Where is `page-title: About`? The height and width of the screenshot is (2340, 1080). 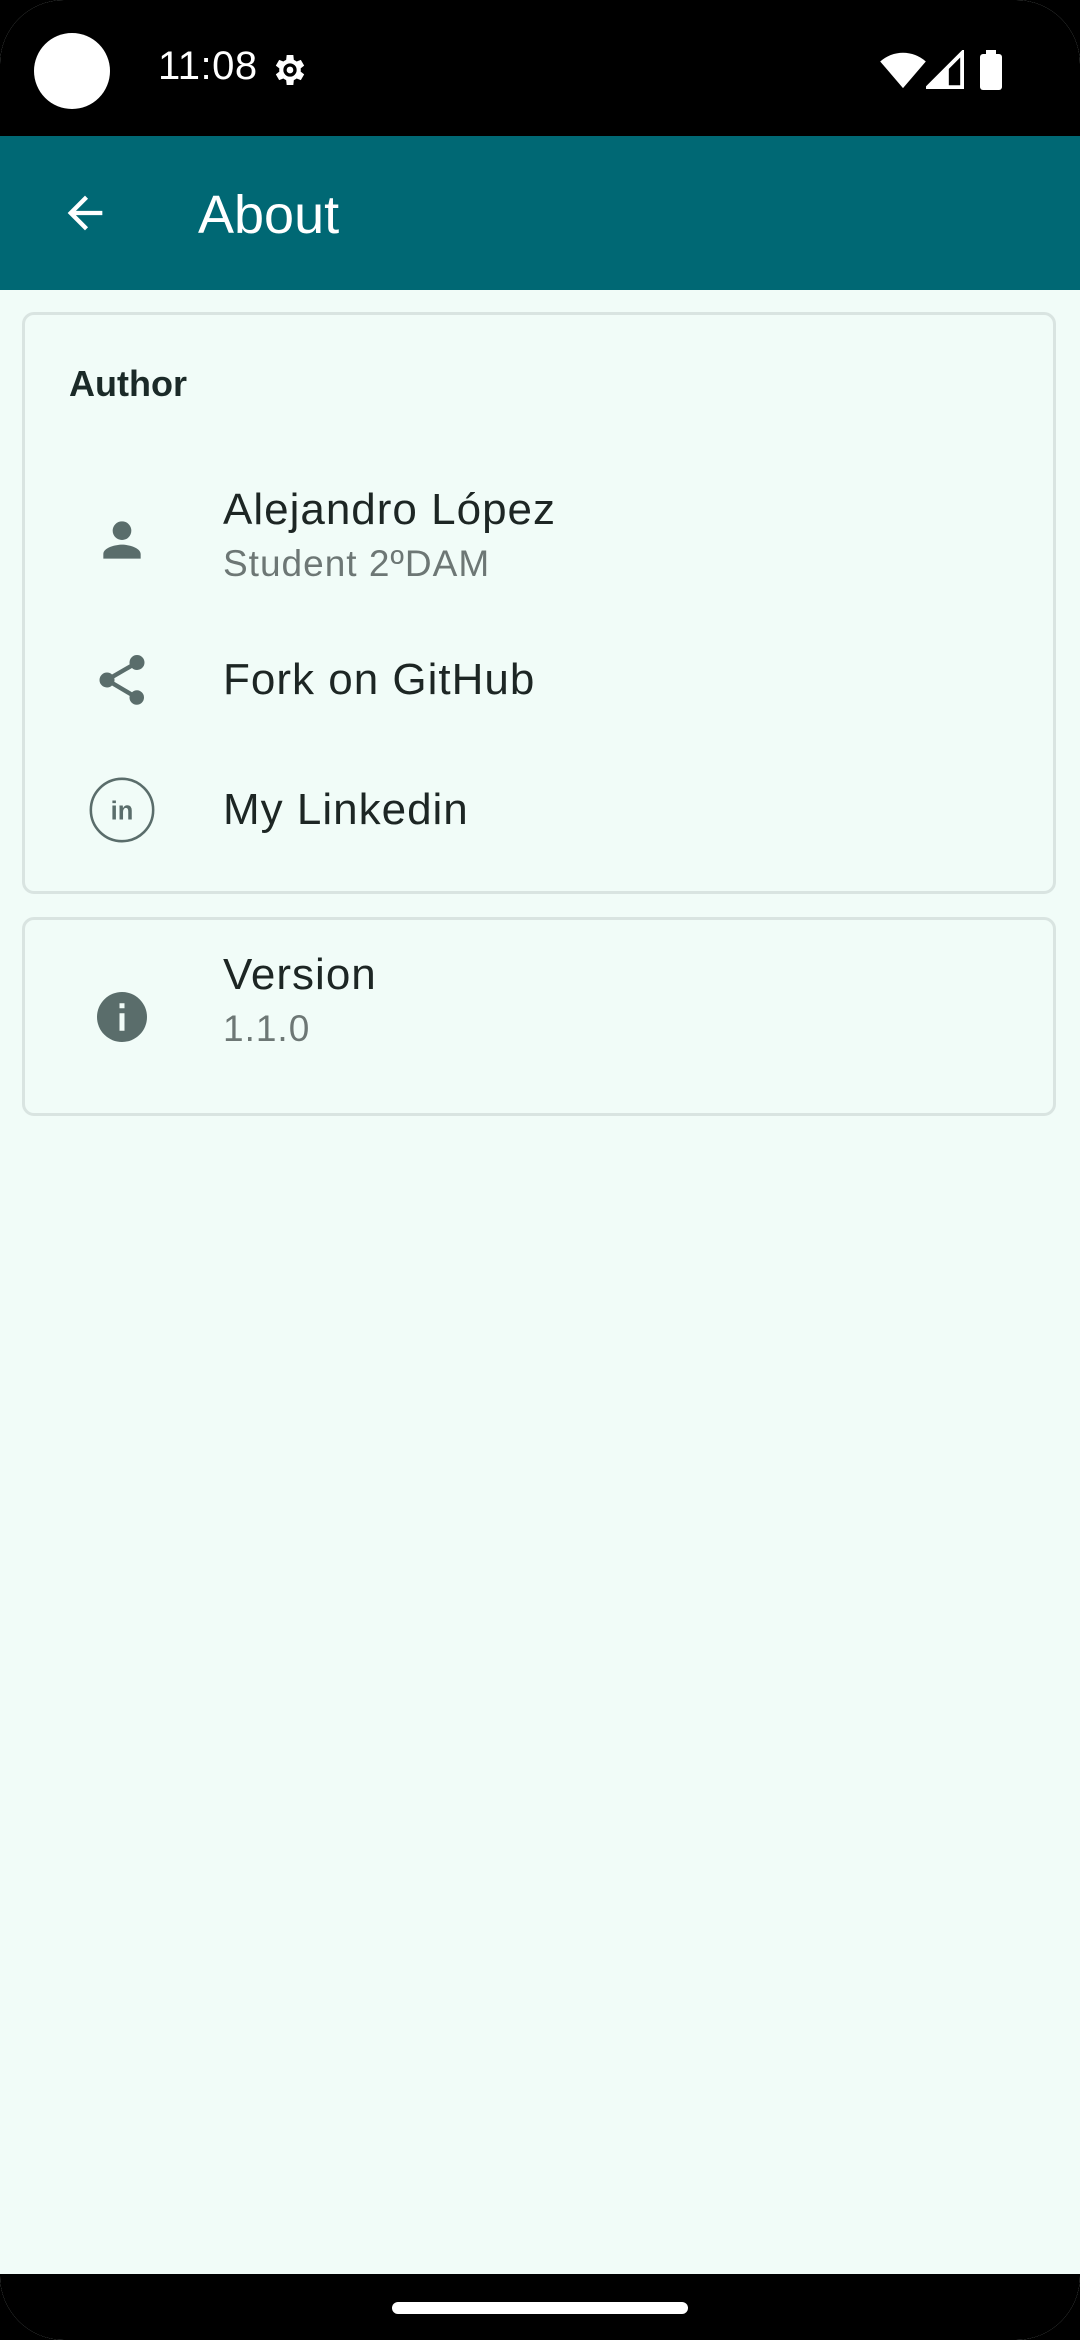 page-title: About is located at coordinates (269, 215).